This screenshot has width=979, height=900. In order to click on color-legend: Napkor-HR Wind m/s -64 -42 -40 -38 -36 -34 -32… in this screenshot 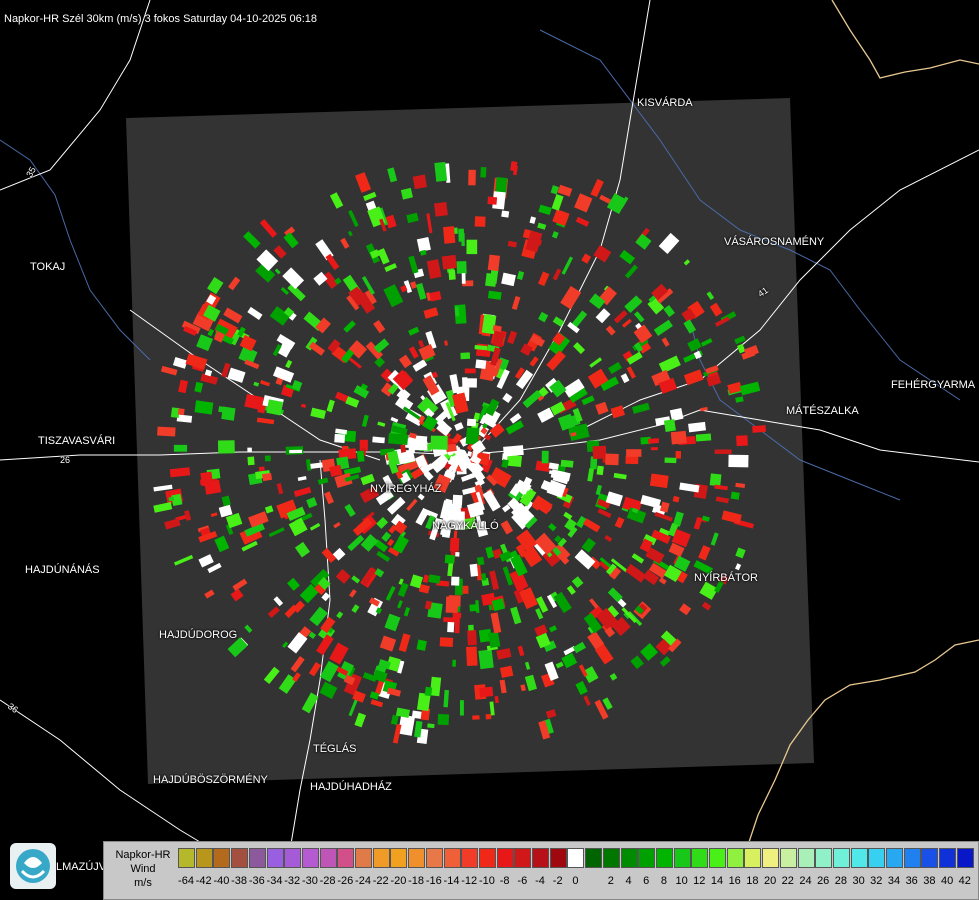, I will do `click(541, 870)`.